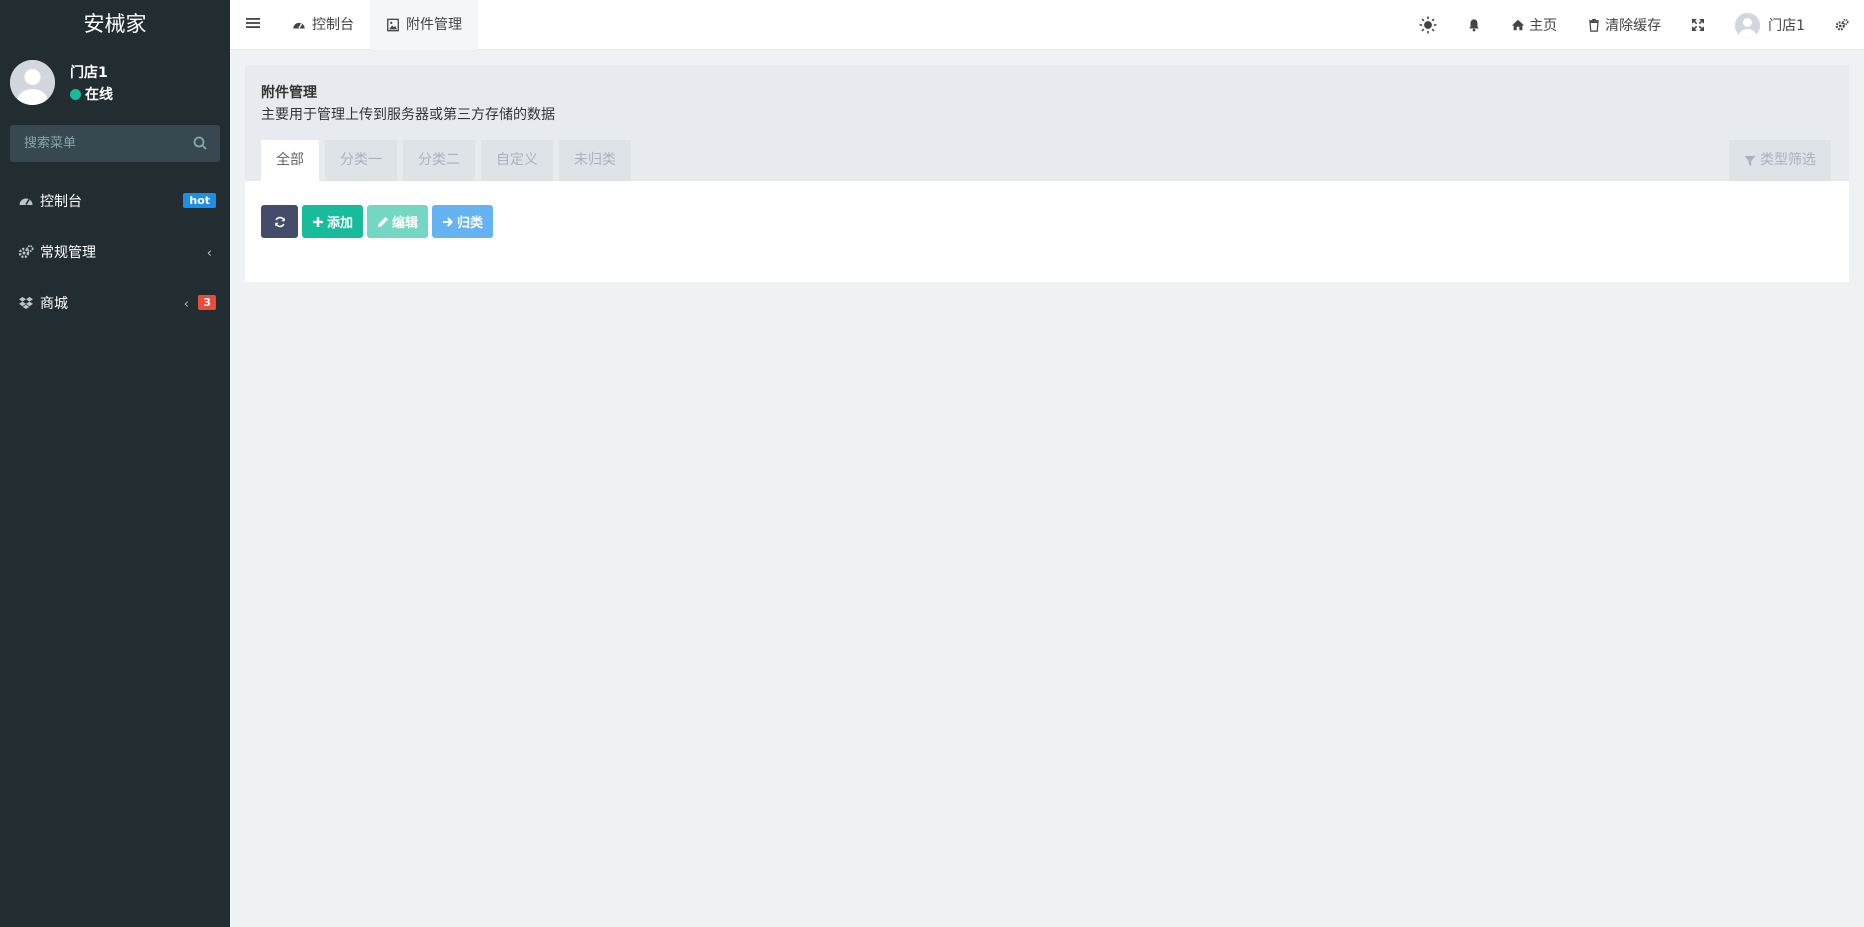 The height and width of the screenshot is (927, 1864). Describe the element at coordinates (75, 94) in the screenshot. I see `online-dot-icon` at that location.